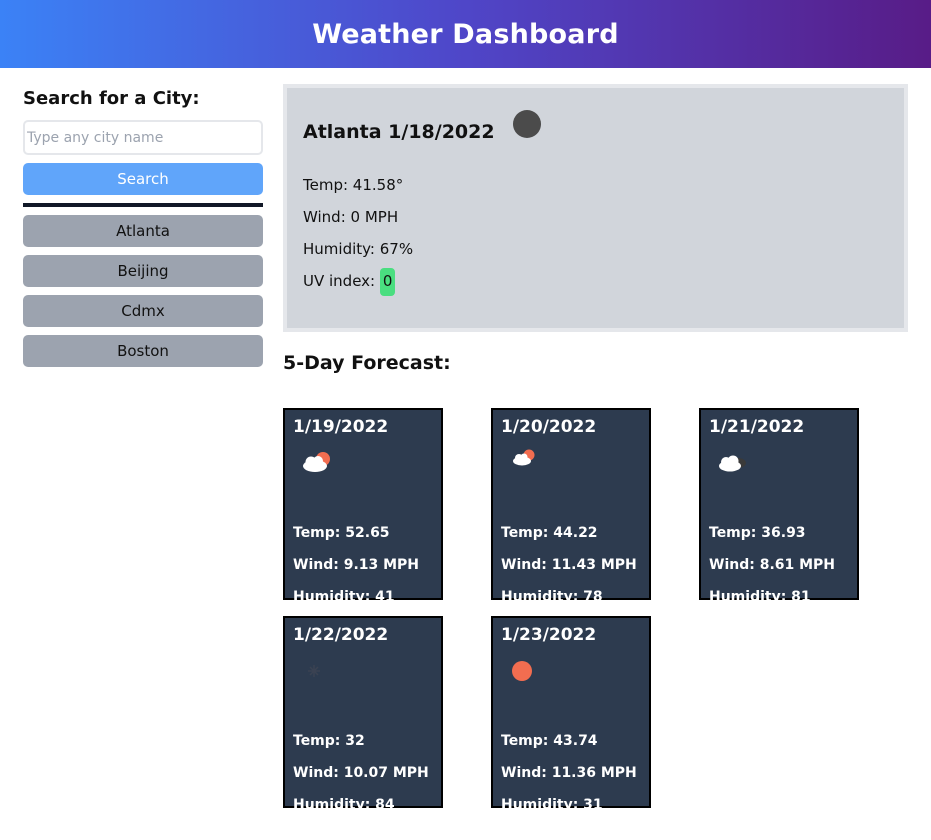 The height and width of the screenshot is (840, 931). I want to click on partly-cloudy-small-icon, so click(524, 457).